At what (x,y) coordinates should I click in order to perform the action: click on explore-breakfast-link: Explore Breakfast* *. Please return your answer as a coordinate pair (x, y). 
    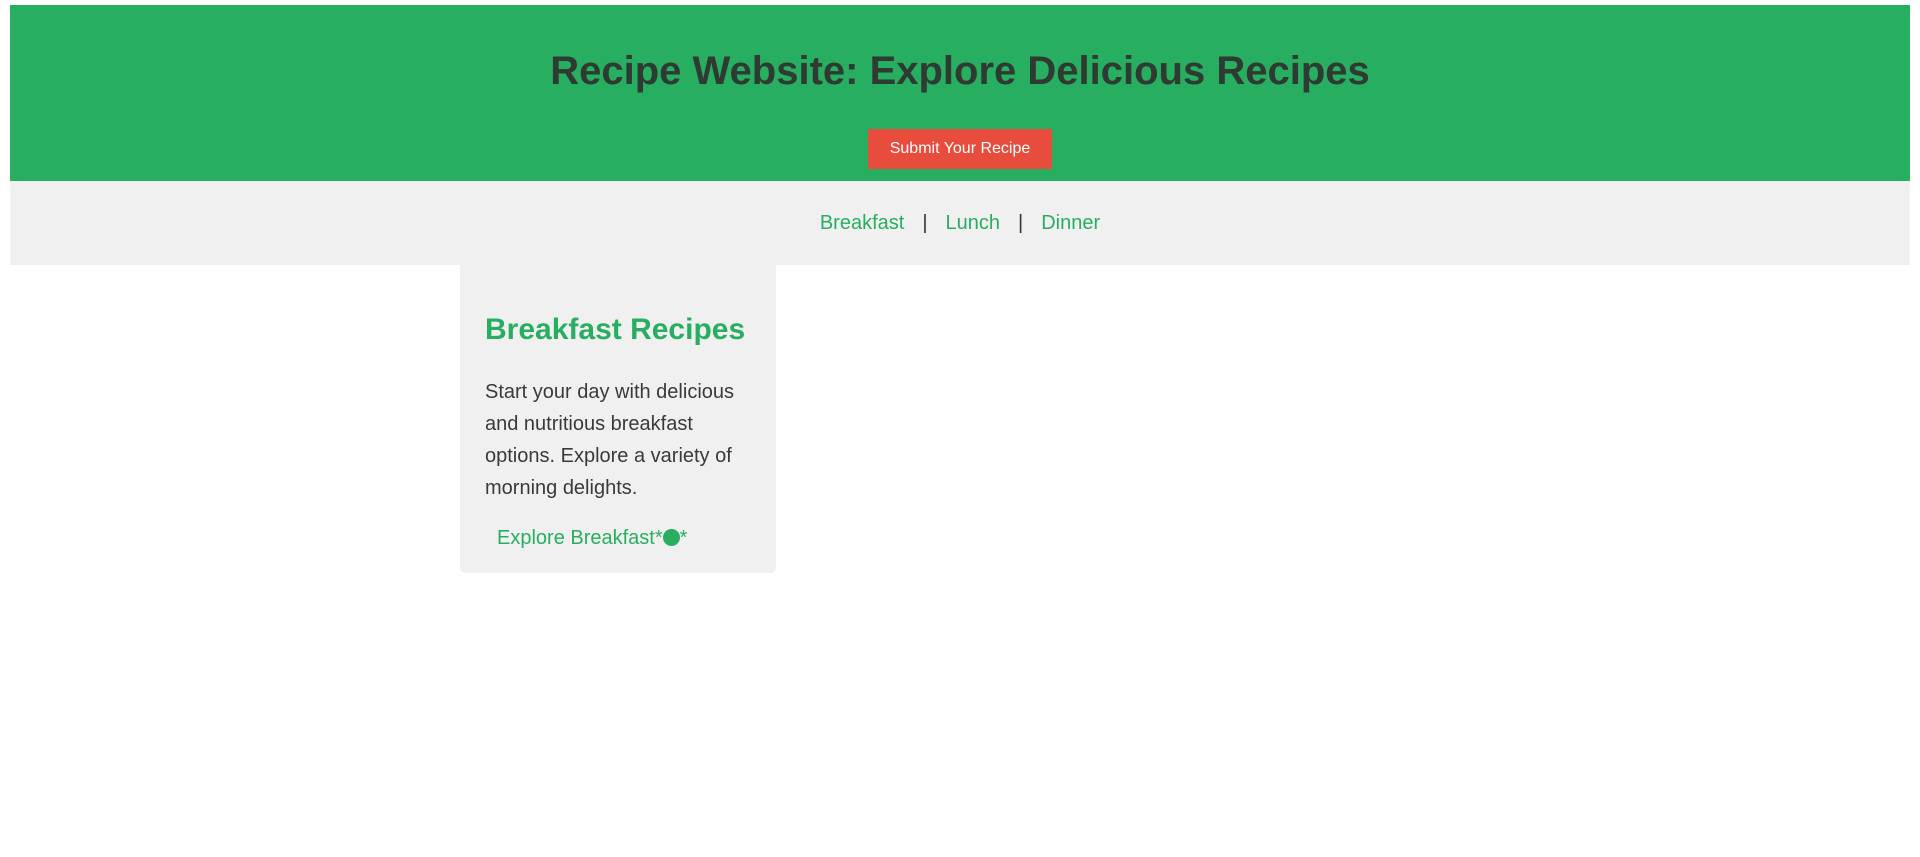
    Looking at the image, I should click on (592, 538).